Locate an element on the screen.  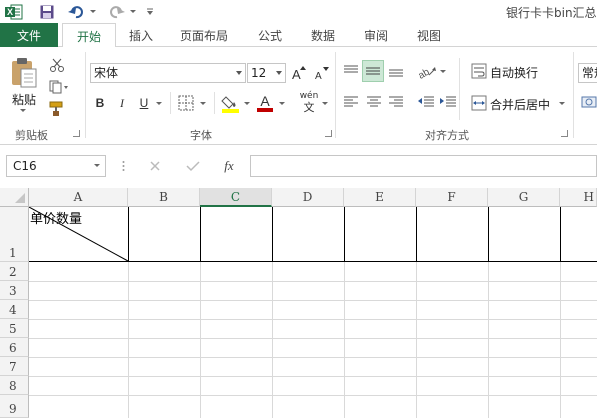
font-family-value: 宋体 is located at coordinates (106, 73).